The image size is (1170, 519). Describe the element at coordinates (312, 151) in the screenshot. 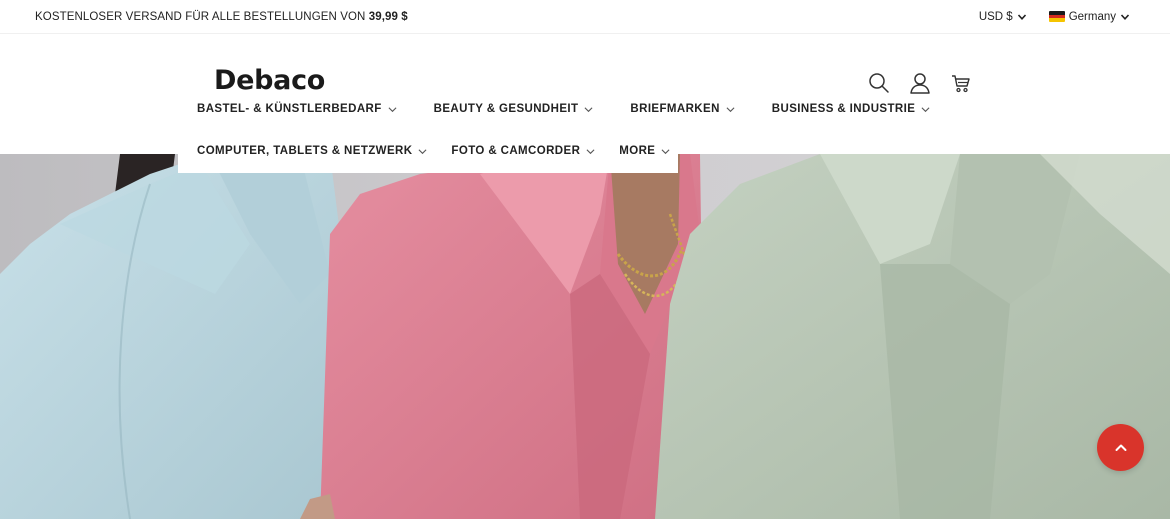

I see `nav-item-computer: COMPUTER, TABLETS & NETZWERK` at that location.